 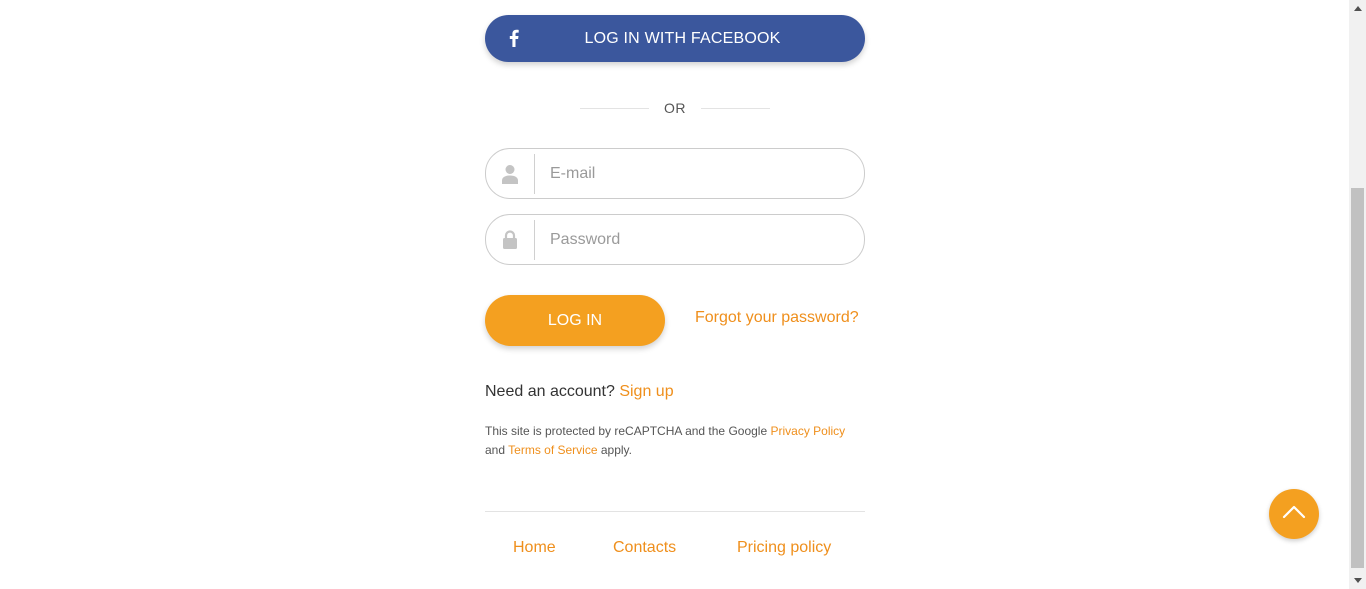 What do you see at coordinates (1357, 378) in the screenshot?
I see `scrollbar-thumb` at bounding box center [1357, 378].